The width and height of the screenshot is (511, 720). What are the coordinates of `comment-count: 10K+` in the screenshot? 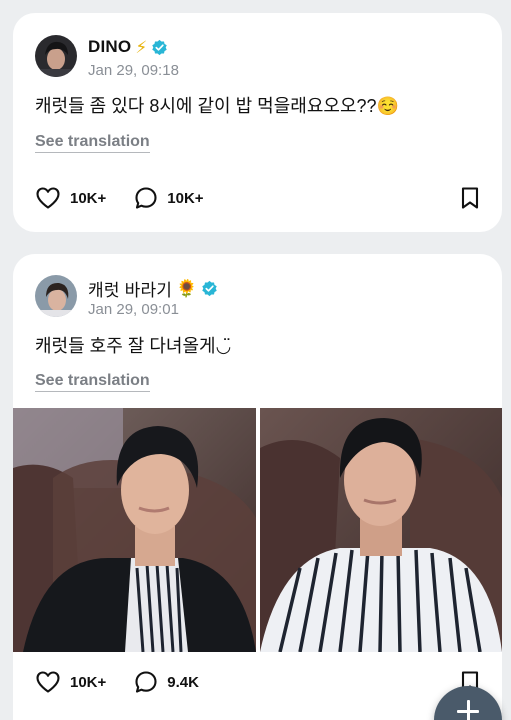 It's located at (185, 198).